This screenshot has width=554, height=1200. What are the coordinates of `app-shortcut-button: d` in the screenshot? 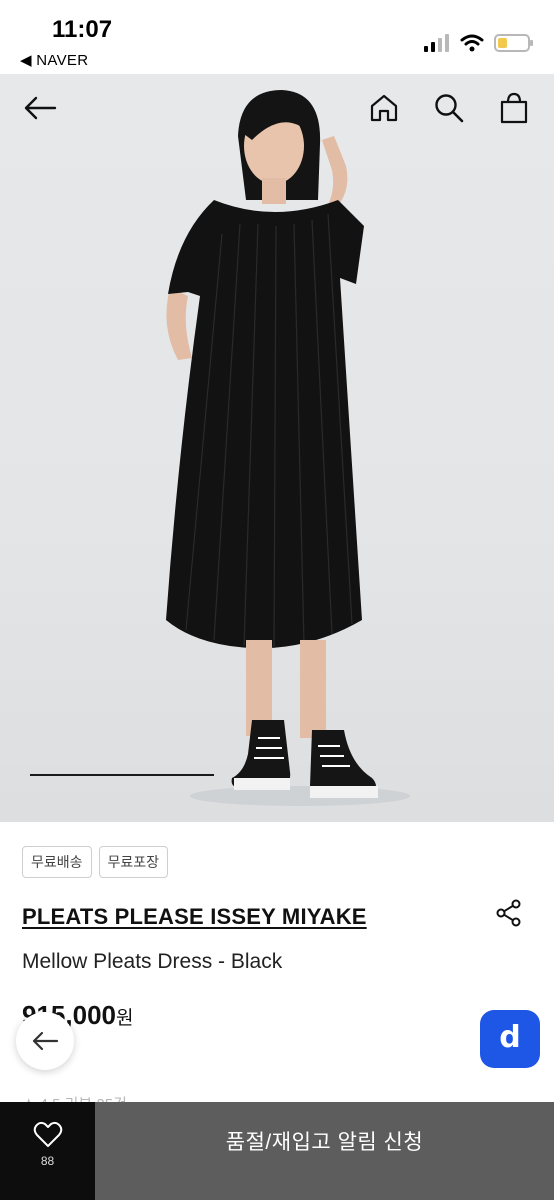 It's located at (510, 1039).